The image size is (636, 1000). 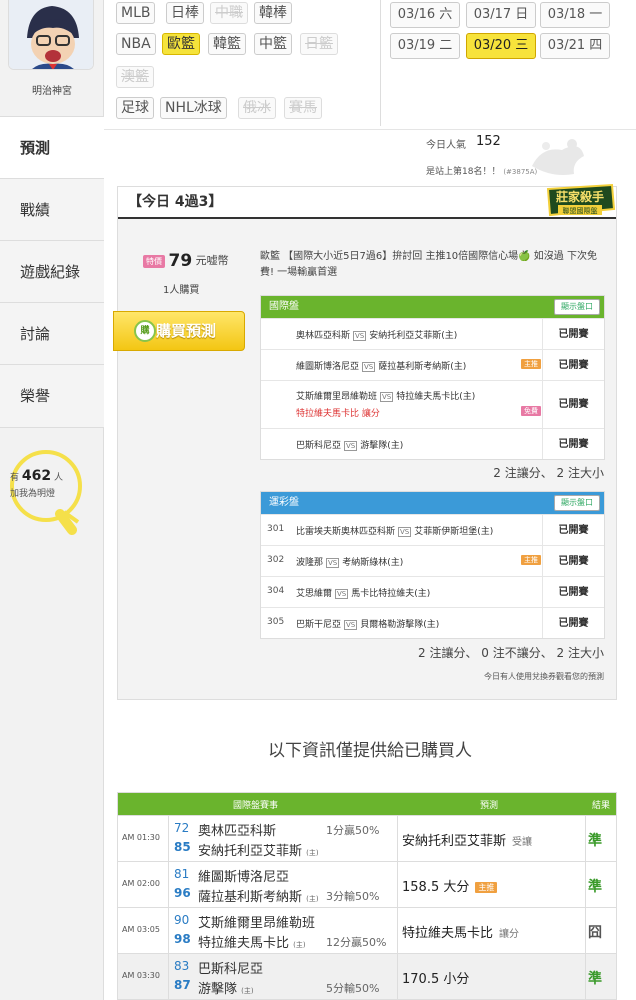 I want to click on home-team: 安納托利亞艾菲斯 (主), so click(x=258, y=849).